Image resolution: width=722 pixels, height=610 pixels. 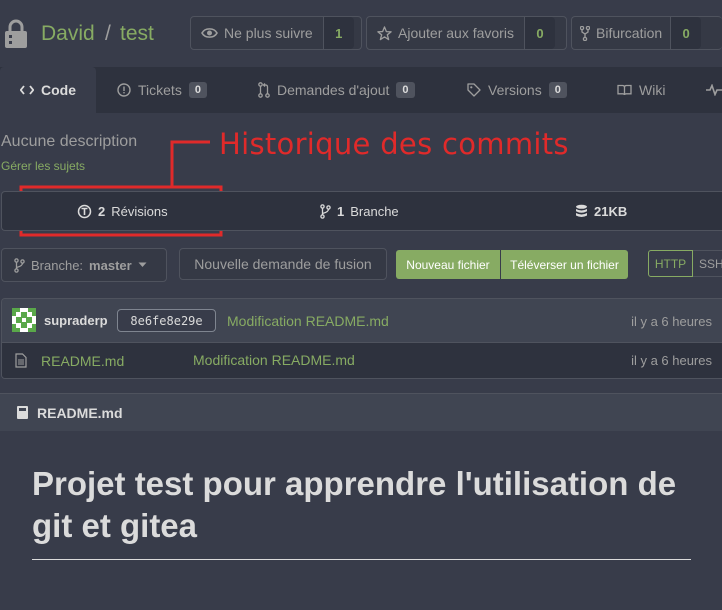 I want to click on readme-title: README.md, so click(x=80, y=413).